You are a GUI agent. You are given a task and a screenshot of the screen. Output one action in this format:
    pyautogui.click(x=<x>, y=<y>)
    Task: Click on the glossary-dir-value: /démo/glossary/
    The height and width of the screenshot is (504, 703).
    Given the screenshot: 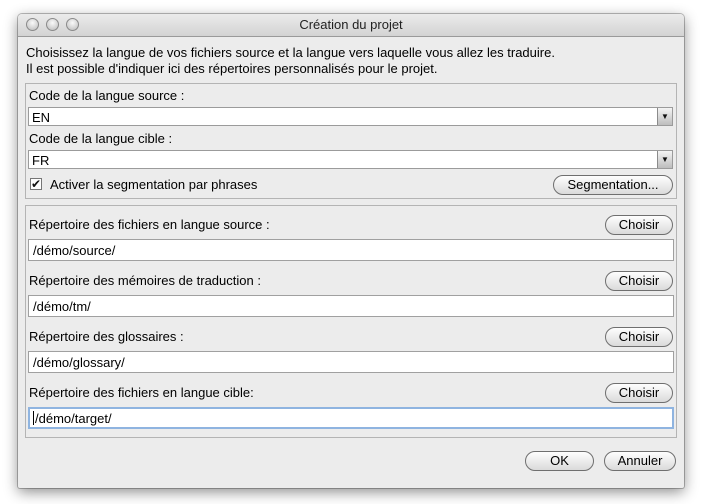 What is the action you would take?
    pyautogui.click(x=79, y=362)
    